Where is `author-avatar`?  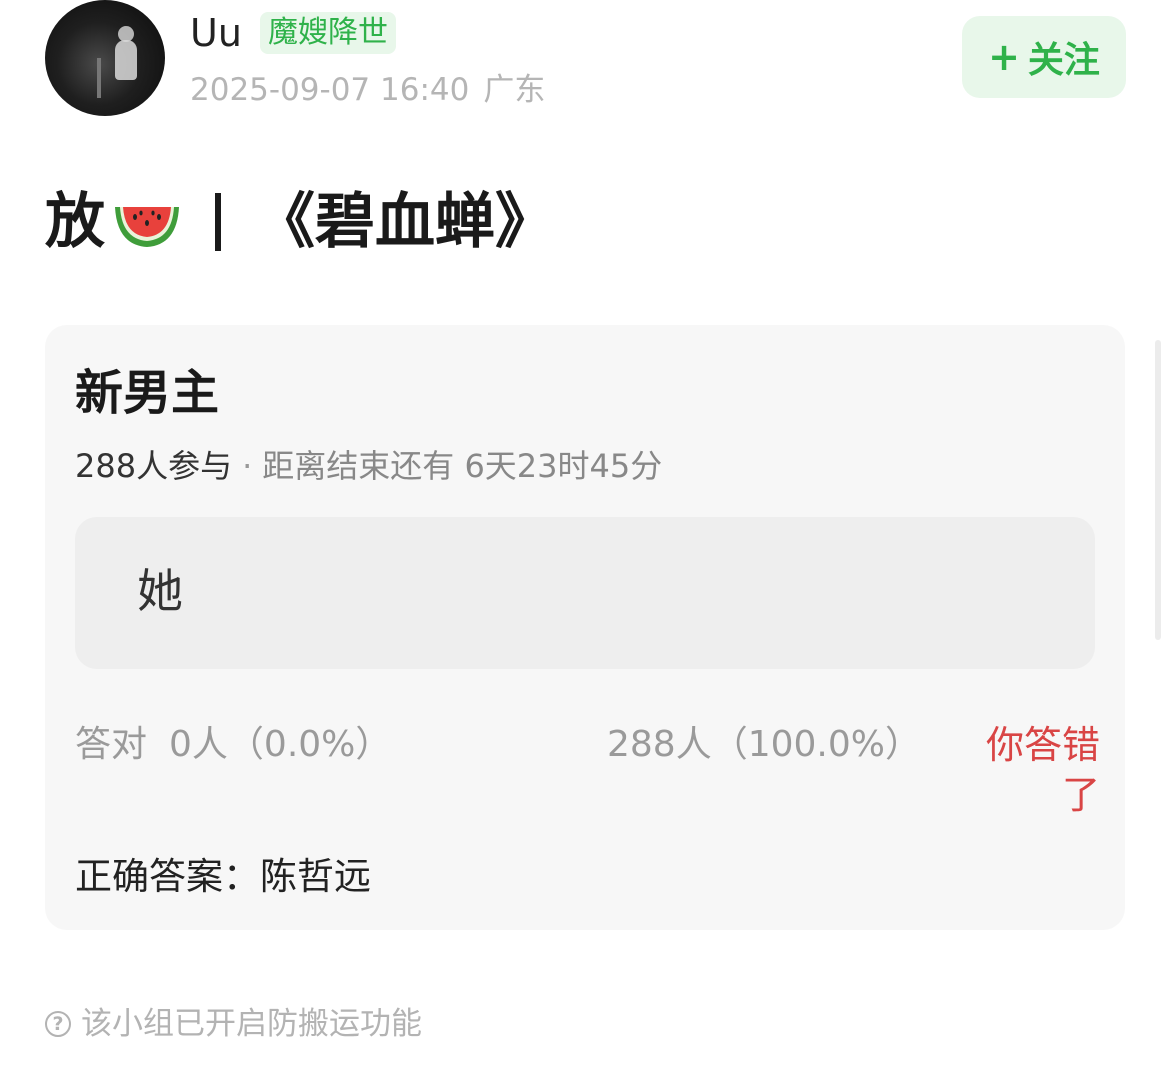 author-avatar is located at coordinates (105, 58).